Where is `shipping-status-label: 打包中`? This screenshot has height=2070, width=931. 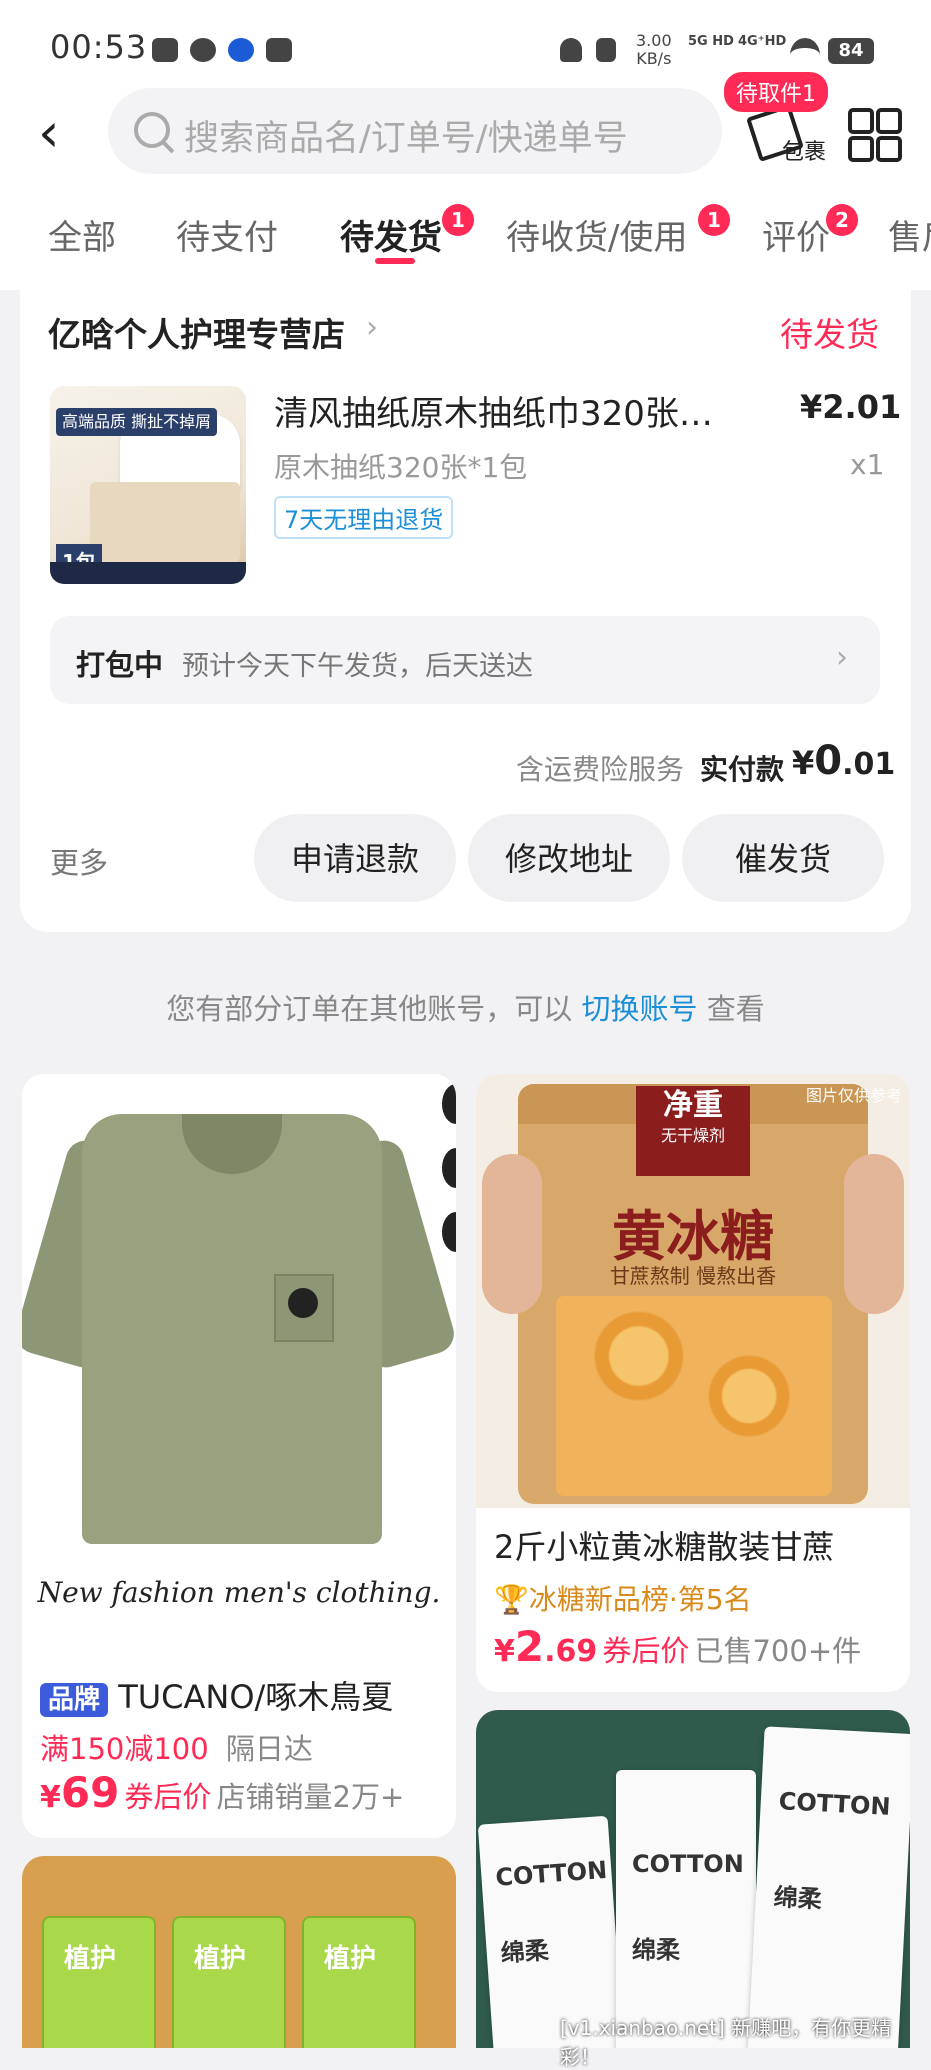
shipping-status-label: 打包中 is located at coordinates (120, 665).